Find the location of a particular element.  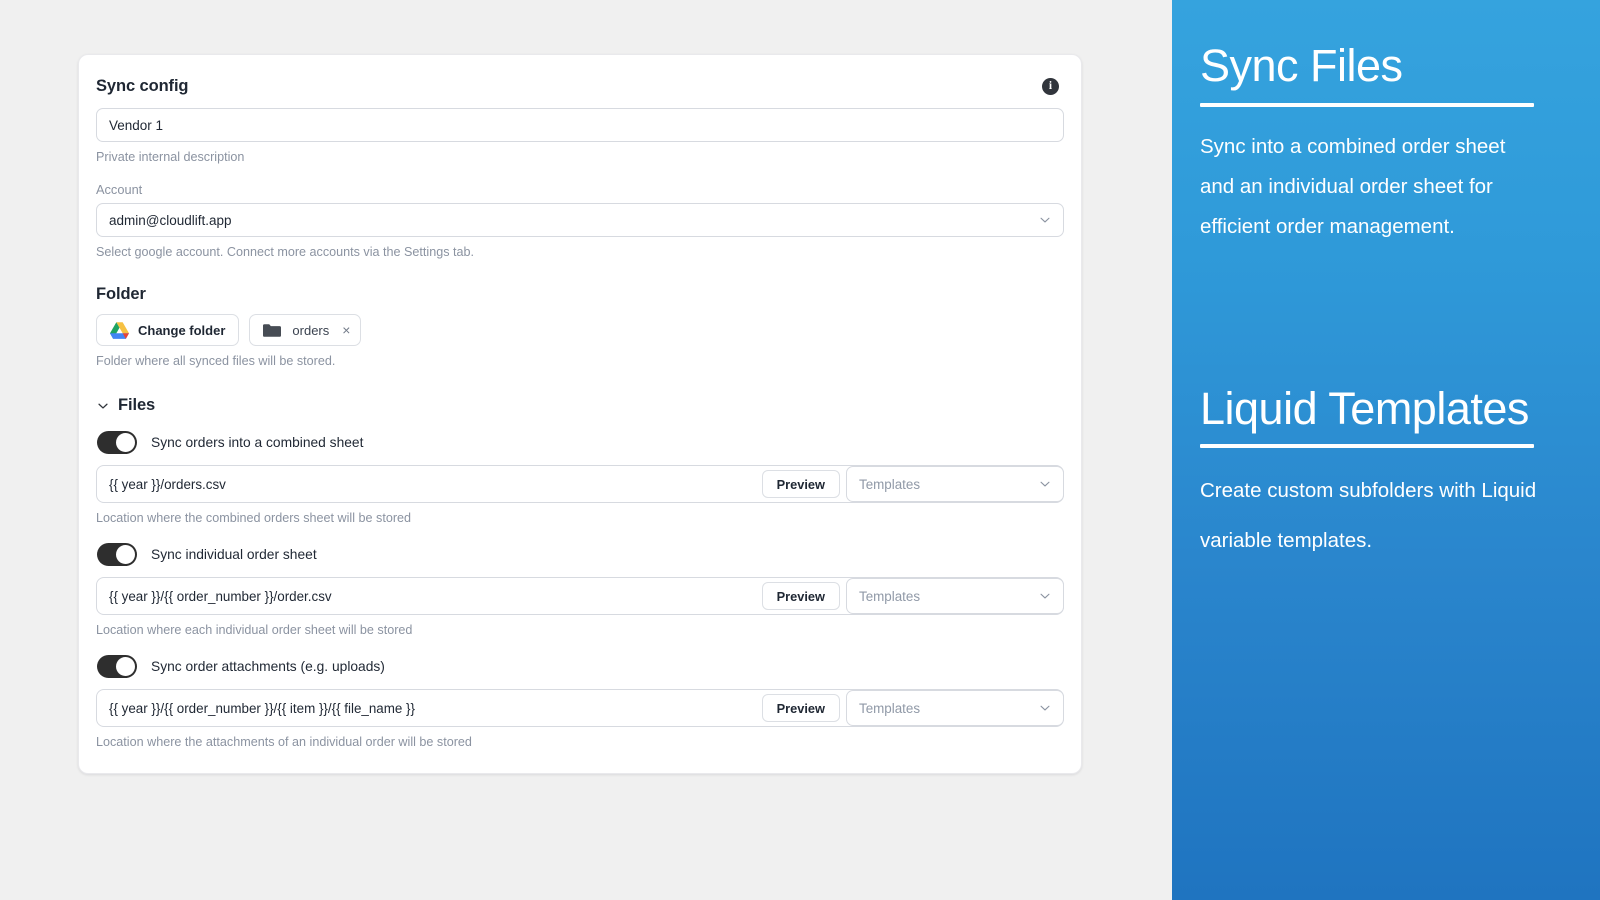

attachments-templates-select: Templates is located at coordinates (955, 708).